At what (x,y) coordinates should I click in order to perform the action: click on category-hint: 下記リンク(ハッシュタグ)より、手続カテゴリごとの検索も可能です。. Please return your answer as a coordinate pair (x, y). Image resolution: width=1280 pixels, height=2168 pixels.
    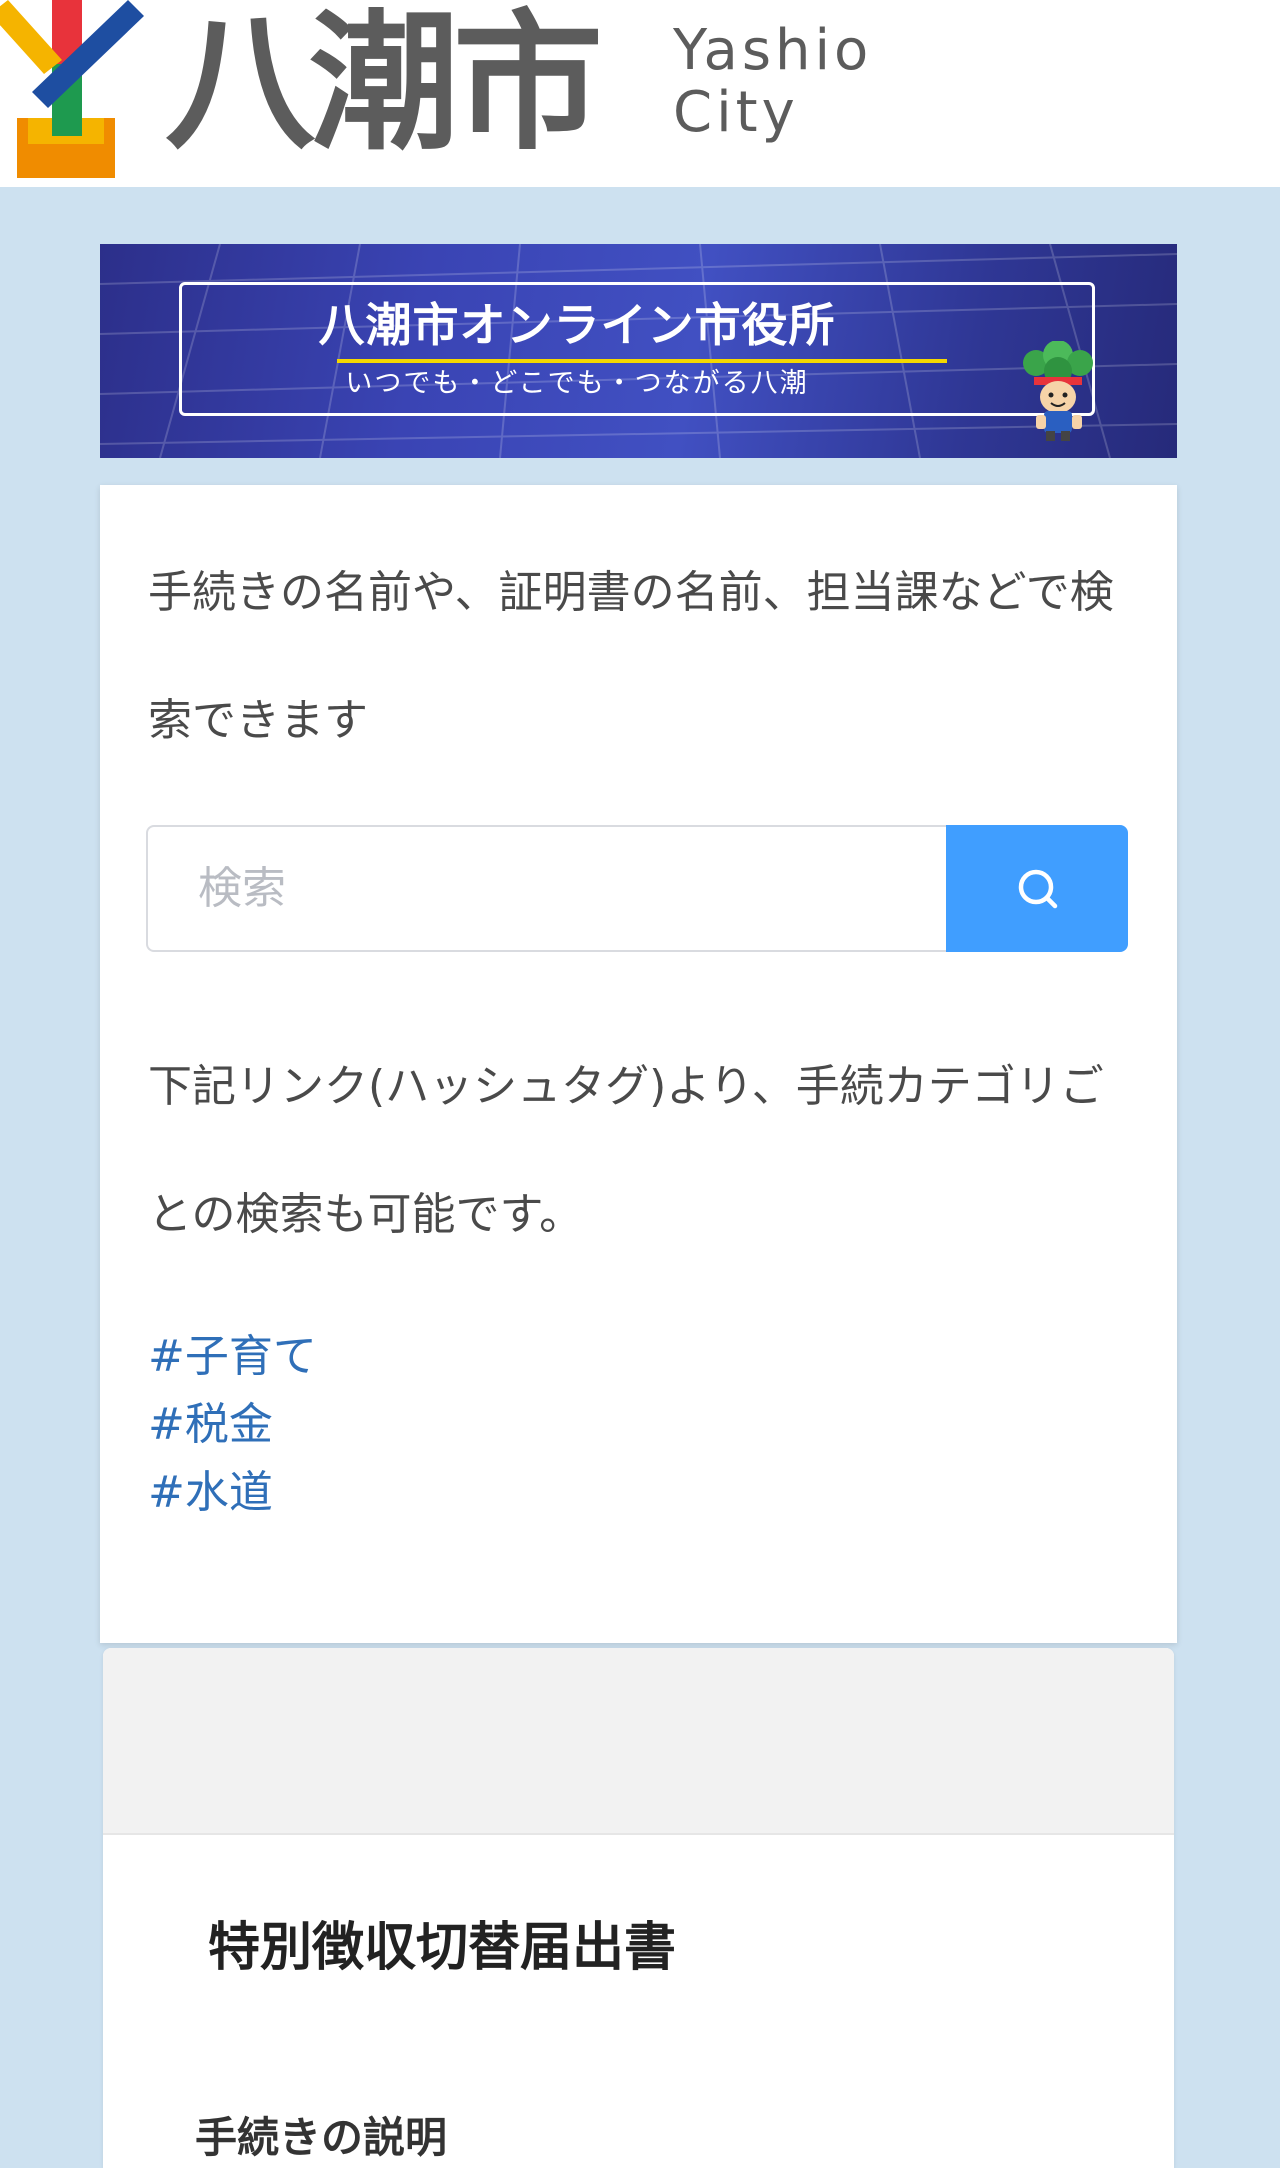
    Looking at the image, I should click on (626, 1150).